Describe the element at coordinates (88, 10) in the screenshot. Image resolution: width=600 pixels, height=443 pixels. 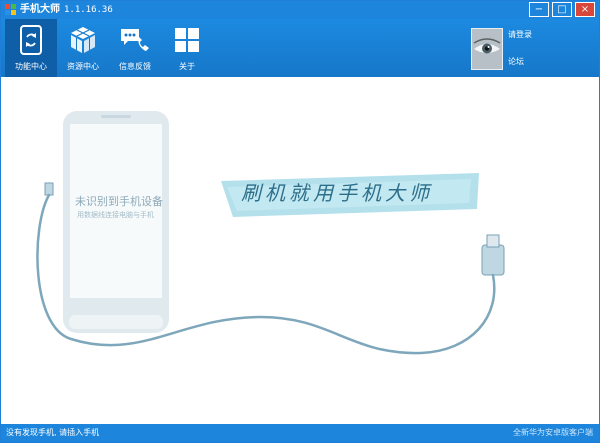
I see `app-version: 1.1.16.36` at that location.